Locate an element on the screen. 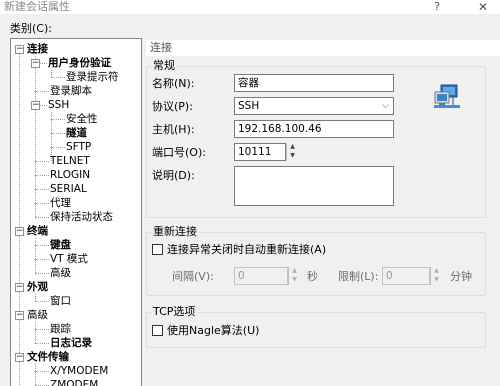  tree-item-rlogin: RLOGIN is located at coordinates (70, 175).